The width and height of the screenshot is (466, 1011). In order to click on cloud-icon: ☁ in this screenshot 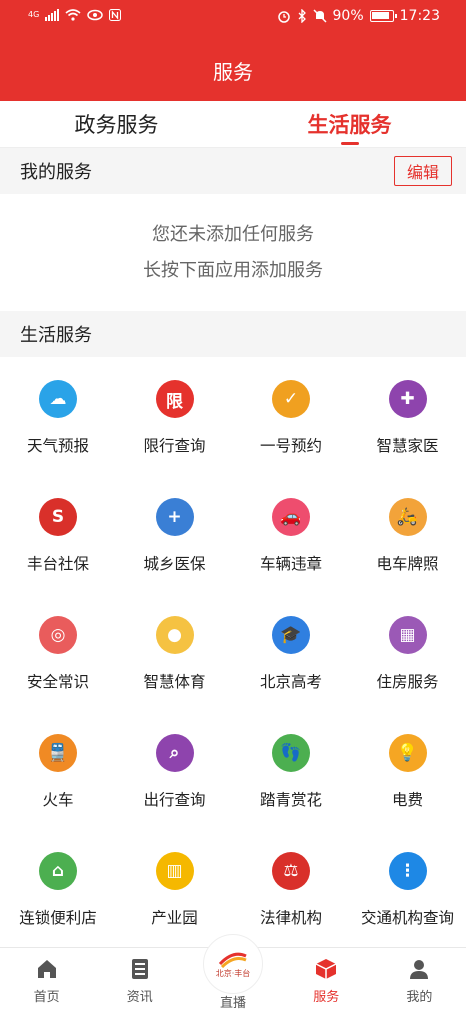, I will do `click(58, 399)`.